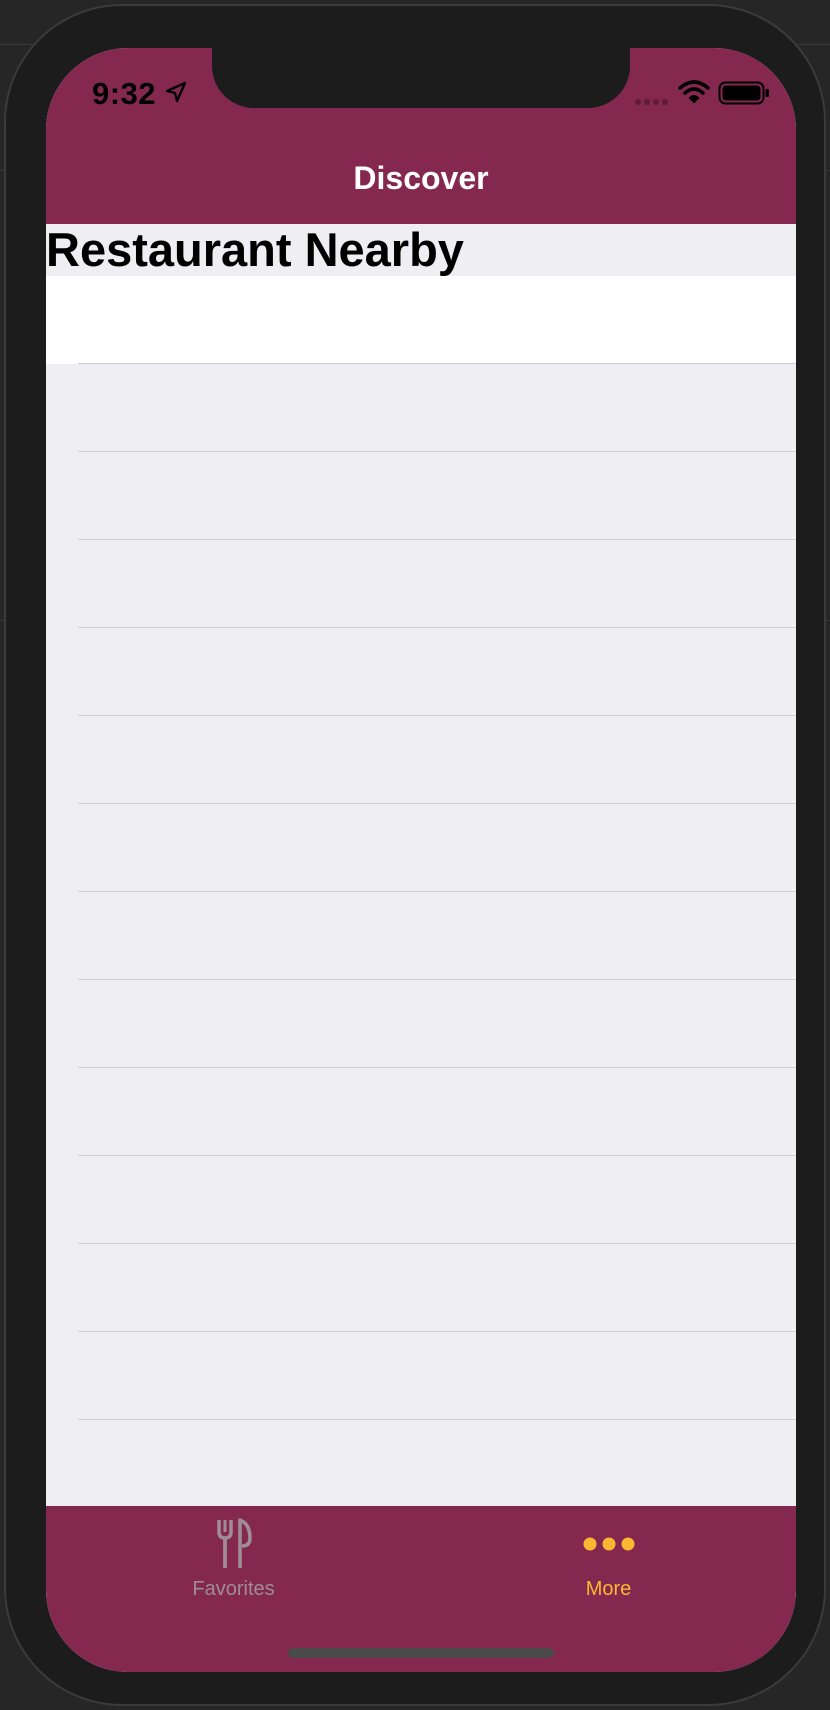  I want to click on tab-favorites: Favorites, so click(233, 1561).